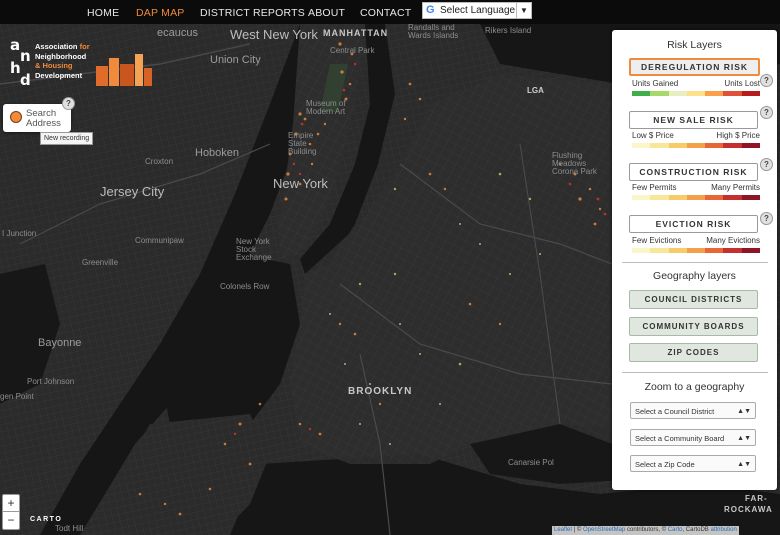  I want to click on new-sale-low-label: Low $ Price, so click(653, 135).